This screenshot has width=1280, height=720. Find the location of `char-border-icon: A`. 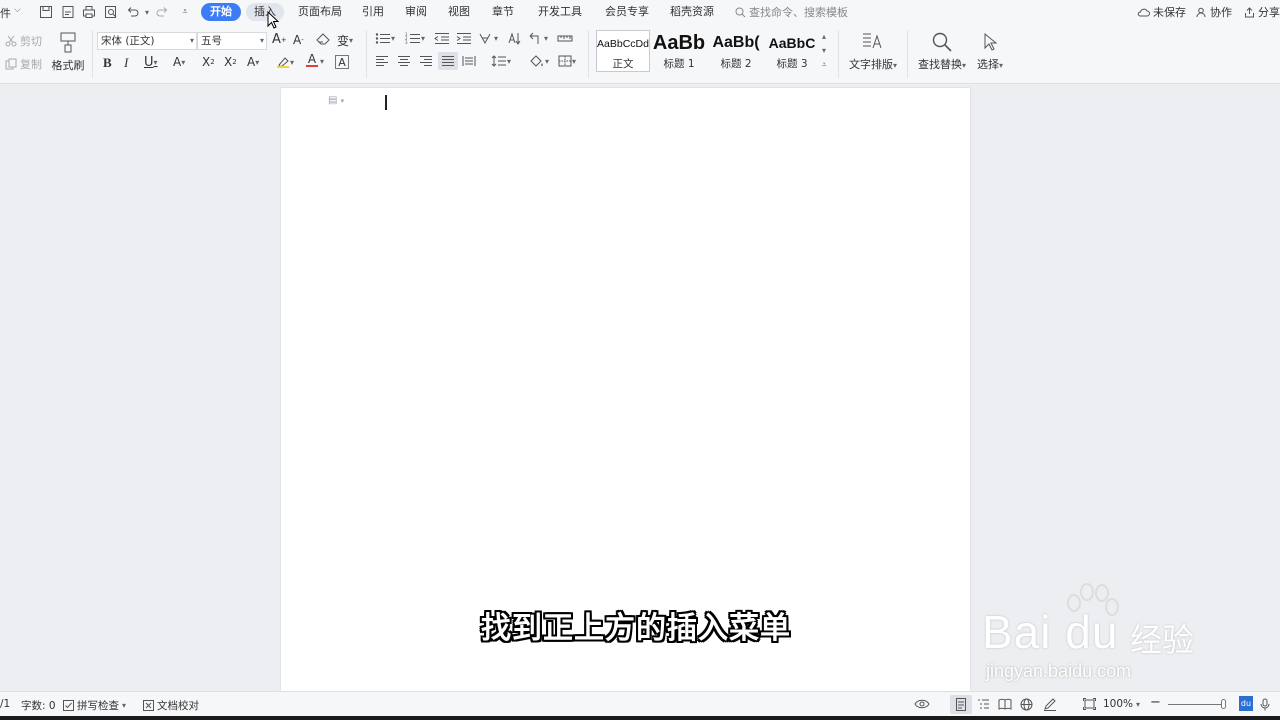

char-border-icon: A is located at coordinates (342, 62).